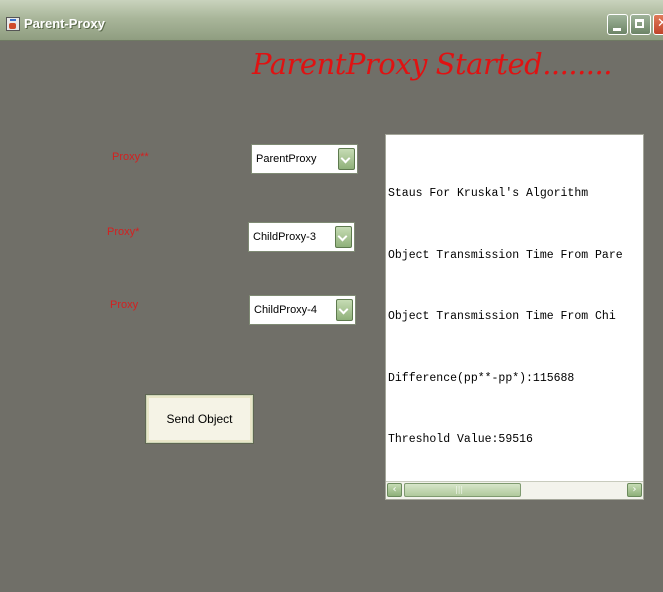 The height and width of the screenshot is (592, 663). What do you see at coordinates (658, 24) in the screenshot?
I see `close-icon` at bounding box center [658, 24].